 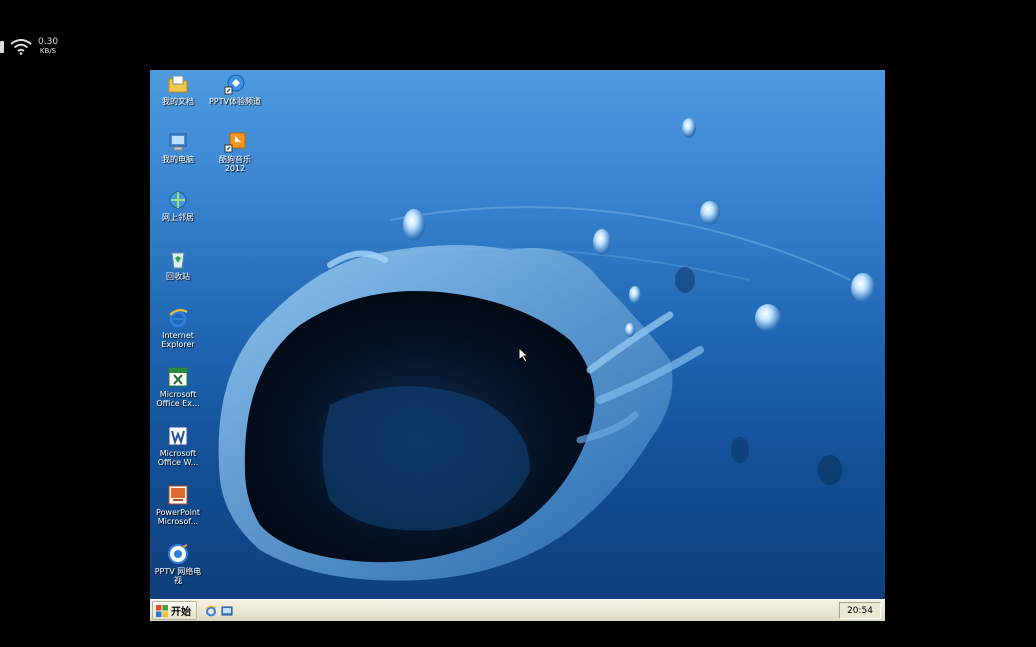 I want to click on desktop-icon-recycle-bin: 回收站, so click(x=178, y=264).